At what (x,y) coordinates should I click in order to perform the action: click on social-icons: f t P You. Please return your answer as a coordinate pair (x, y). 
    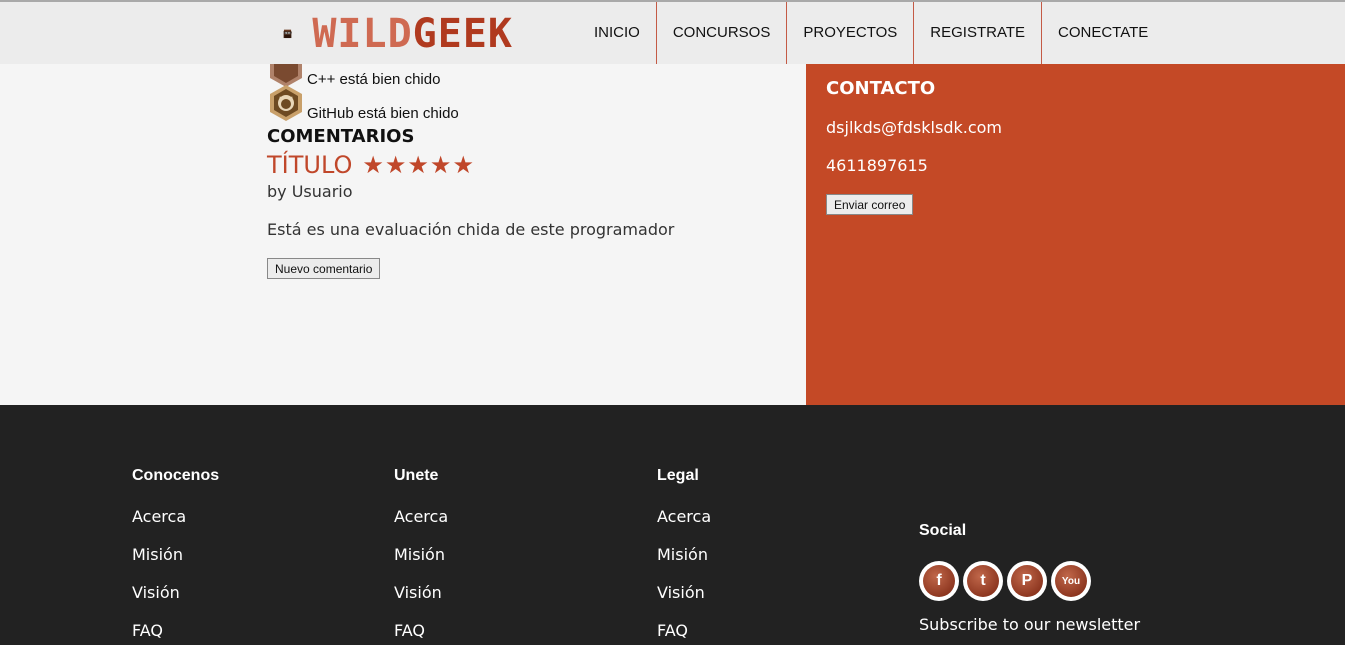
    Looking at the image, I should click on (1029, 581).